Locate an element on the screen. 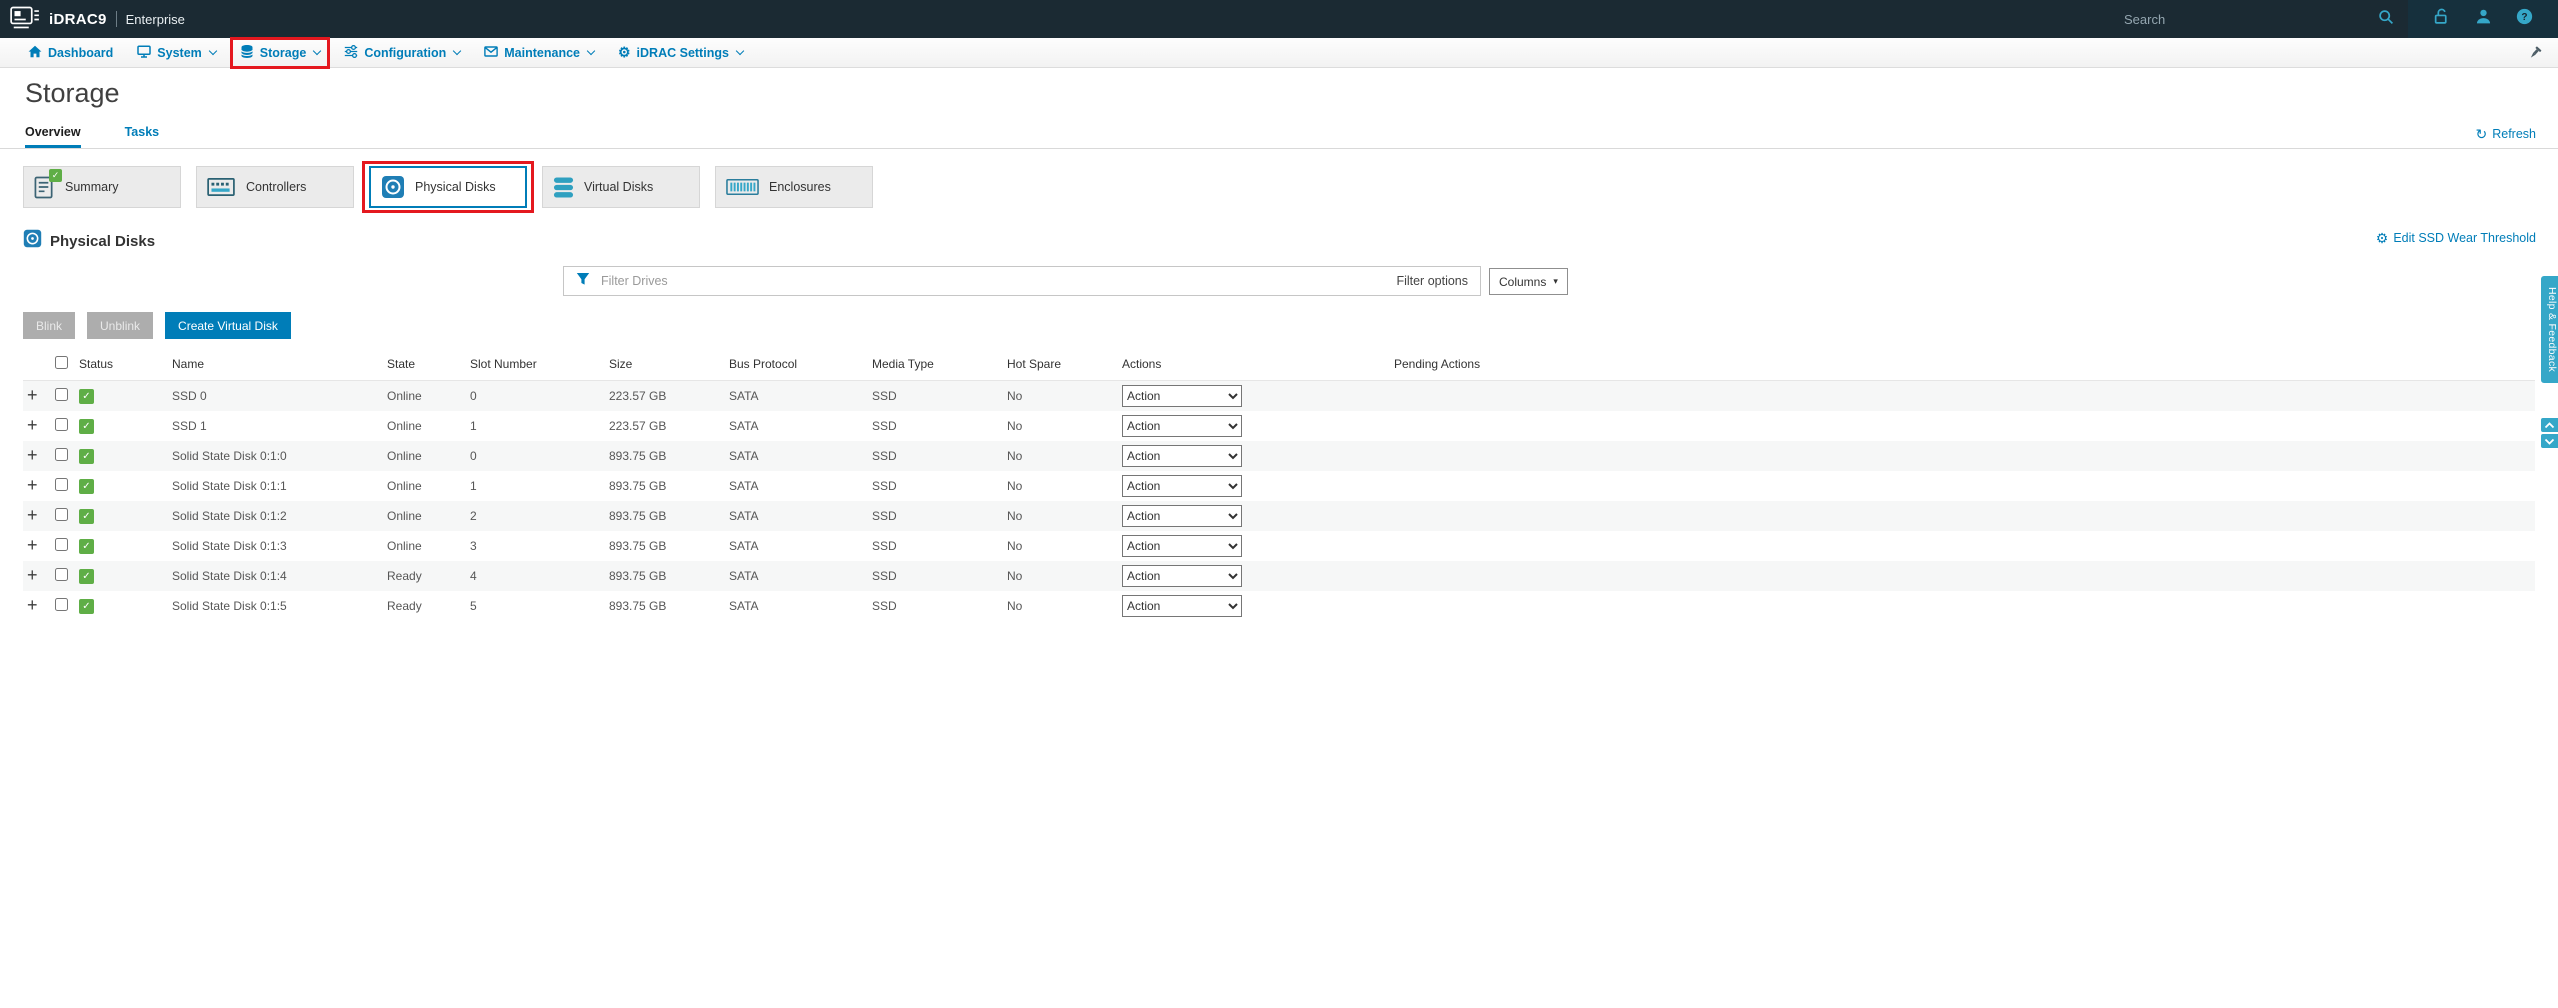  disk-state: Ready is located at coordinates (404, 576).